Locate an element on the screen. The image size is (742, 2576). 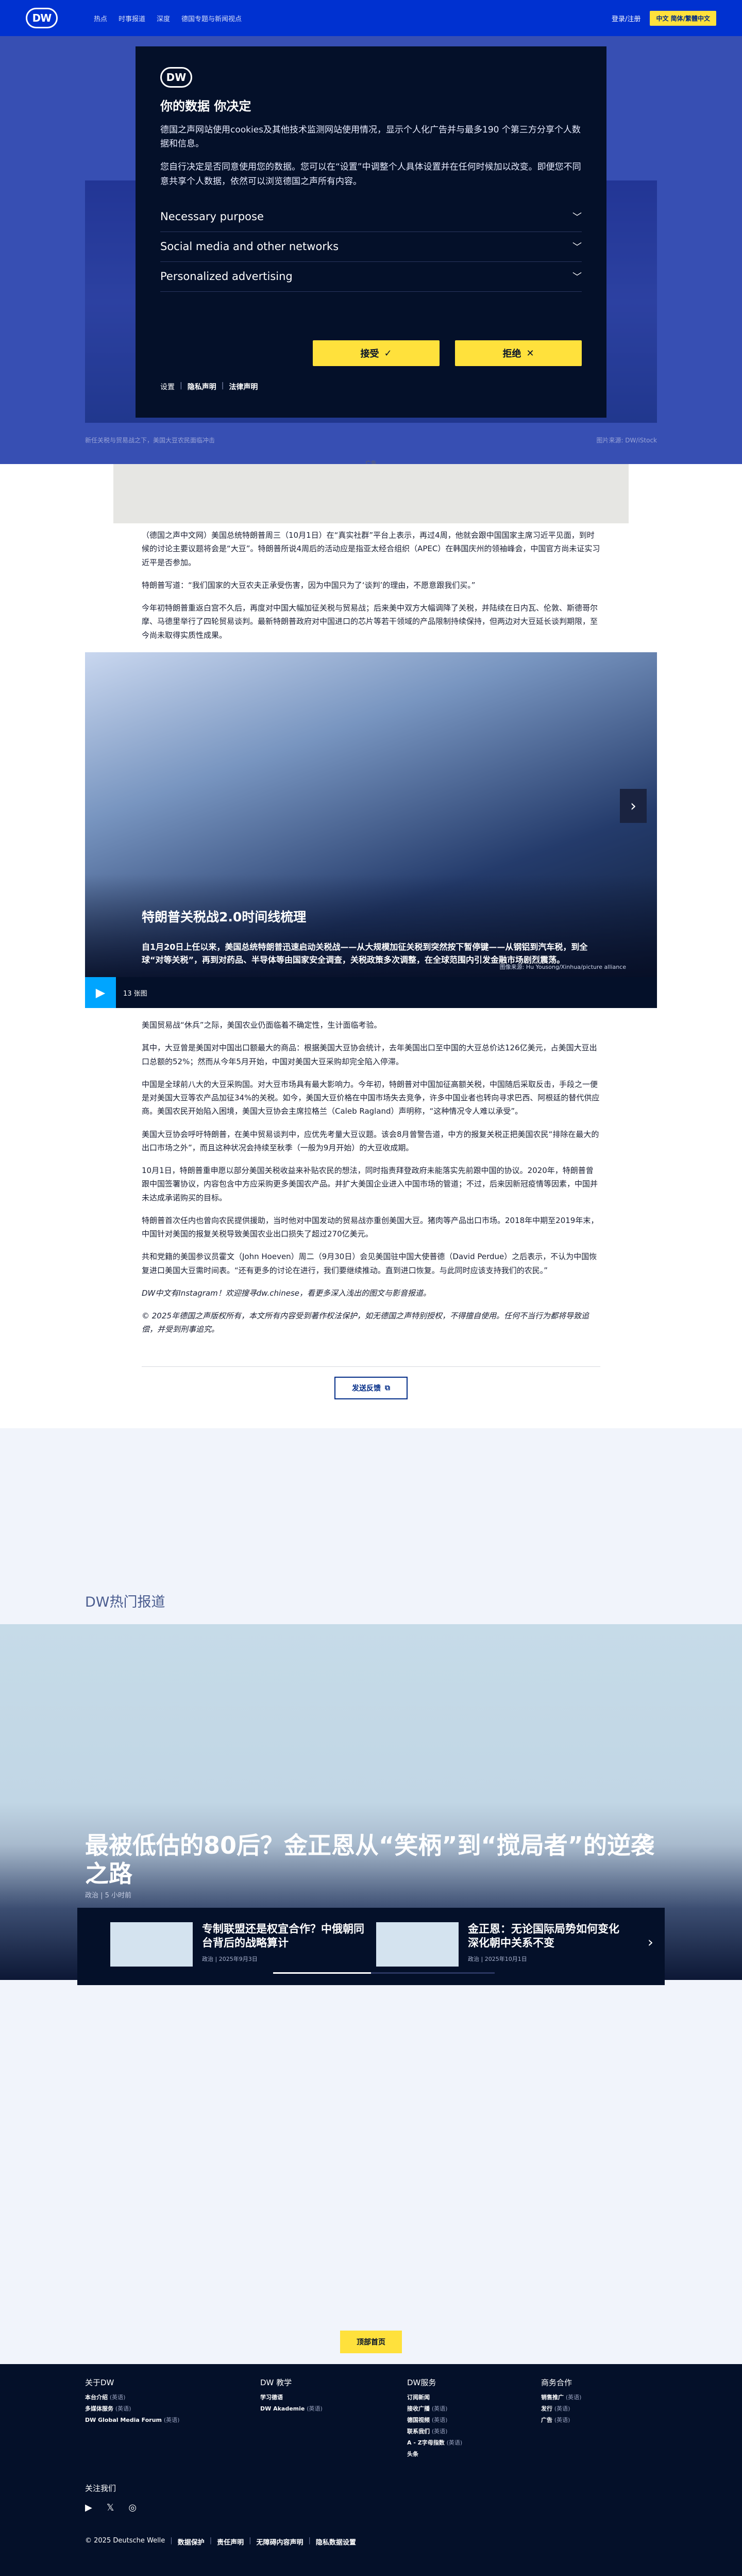
footer-col-business: 商务合作 销售推广 (英语) 发行 (英语) 广告 (英语) is located at coordinates (561, 2402).